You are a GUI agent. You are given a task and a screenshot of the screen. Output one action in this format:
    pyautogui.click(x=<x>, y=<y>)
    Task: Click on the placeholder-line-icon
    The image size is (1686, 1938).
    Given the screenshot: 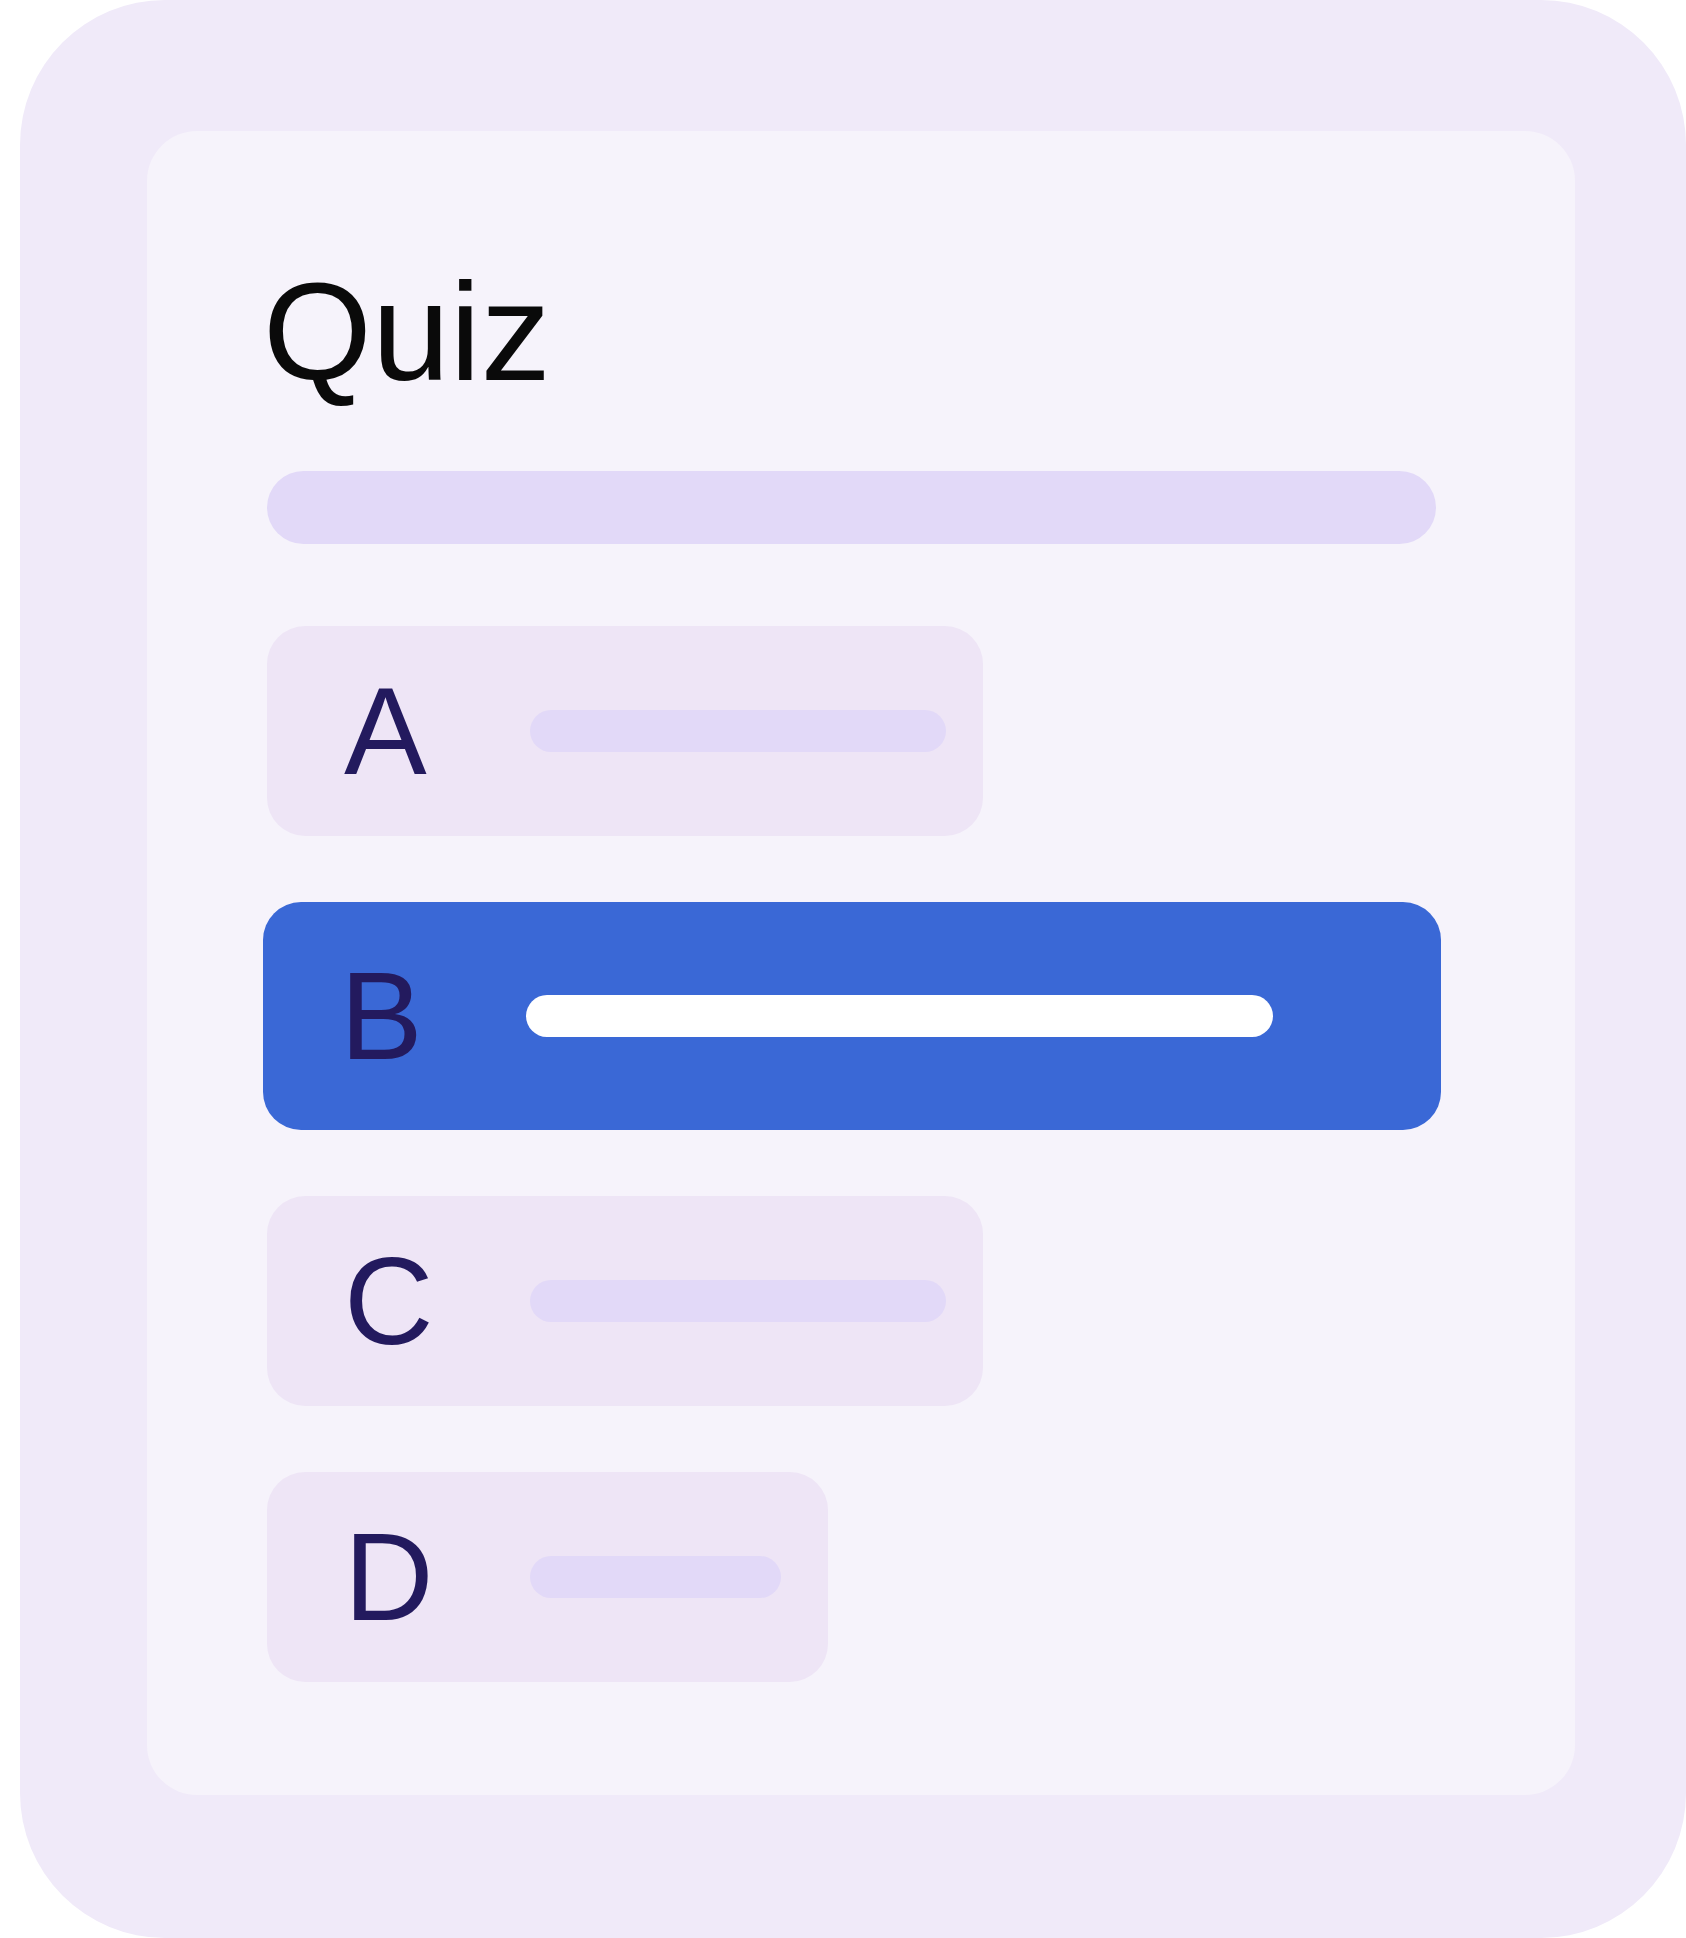 What is the action you would take?
    pyautogui.click(x=899, y=1016)
    